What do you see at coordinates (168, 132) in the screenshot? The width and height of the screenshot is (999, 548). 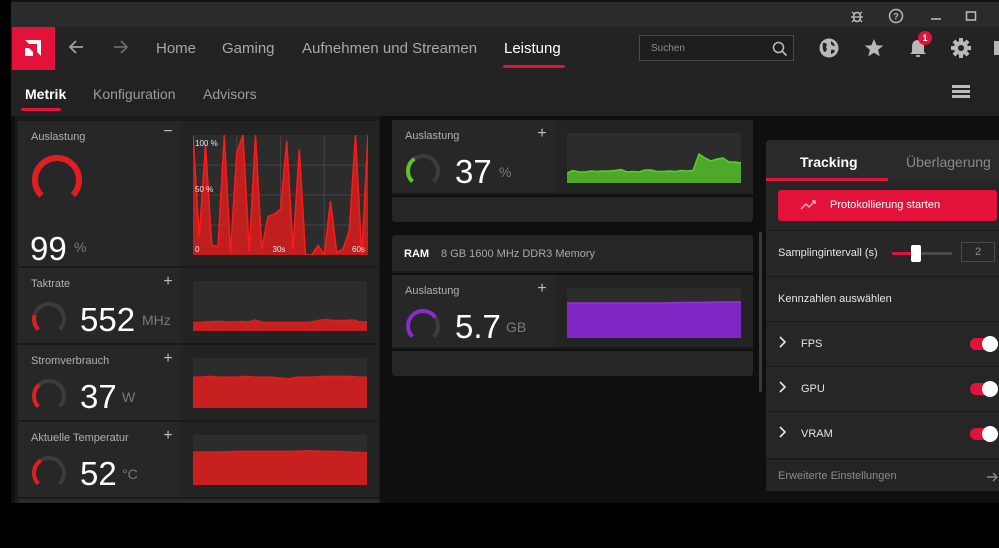 I see `collapse-button: −` at bounding box center [168, 132].